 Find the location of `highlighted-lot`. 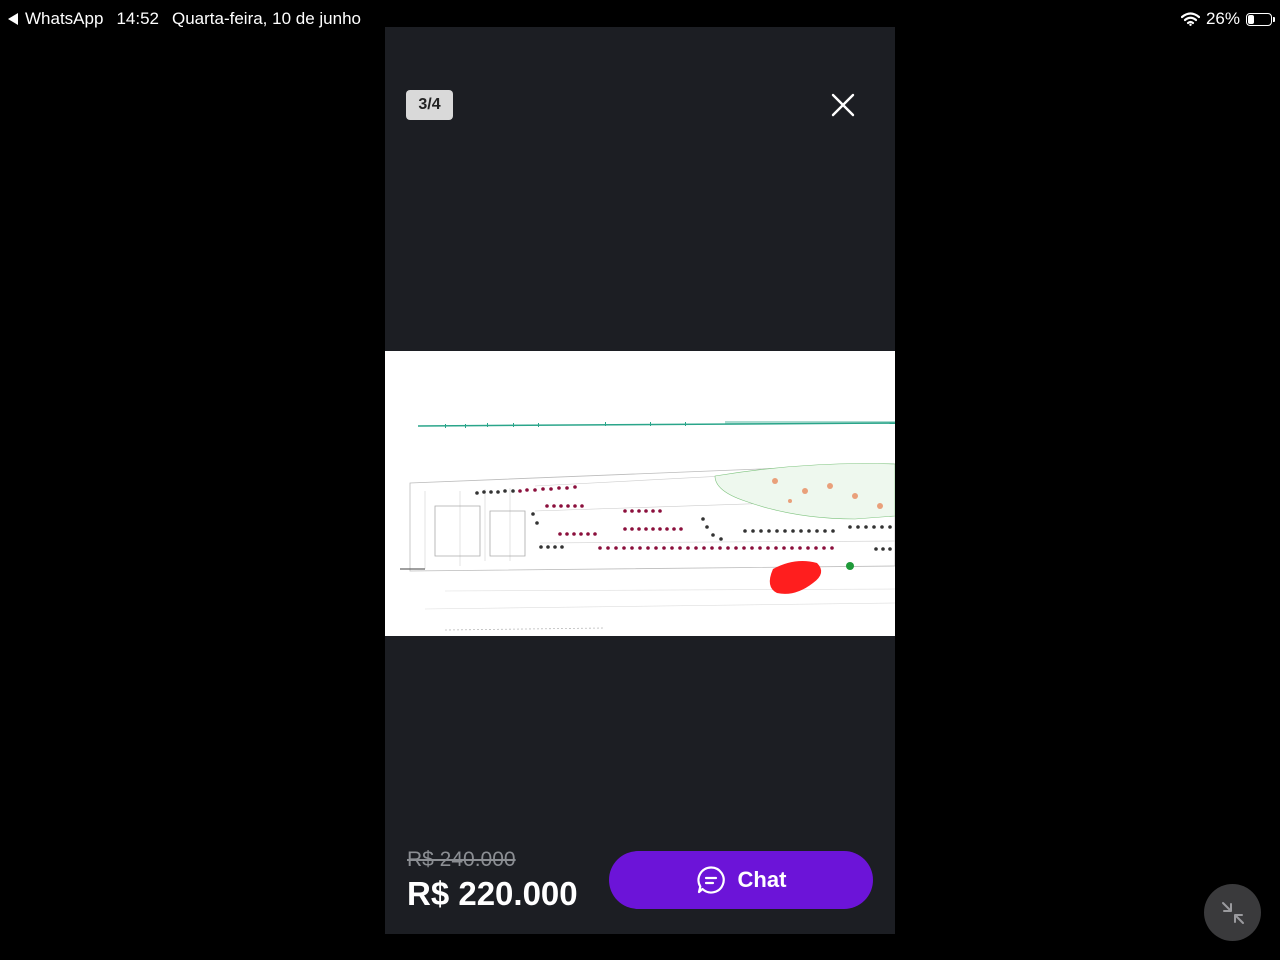

highlighted-lot is located at coordinates (795, 577).